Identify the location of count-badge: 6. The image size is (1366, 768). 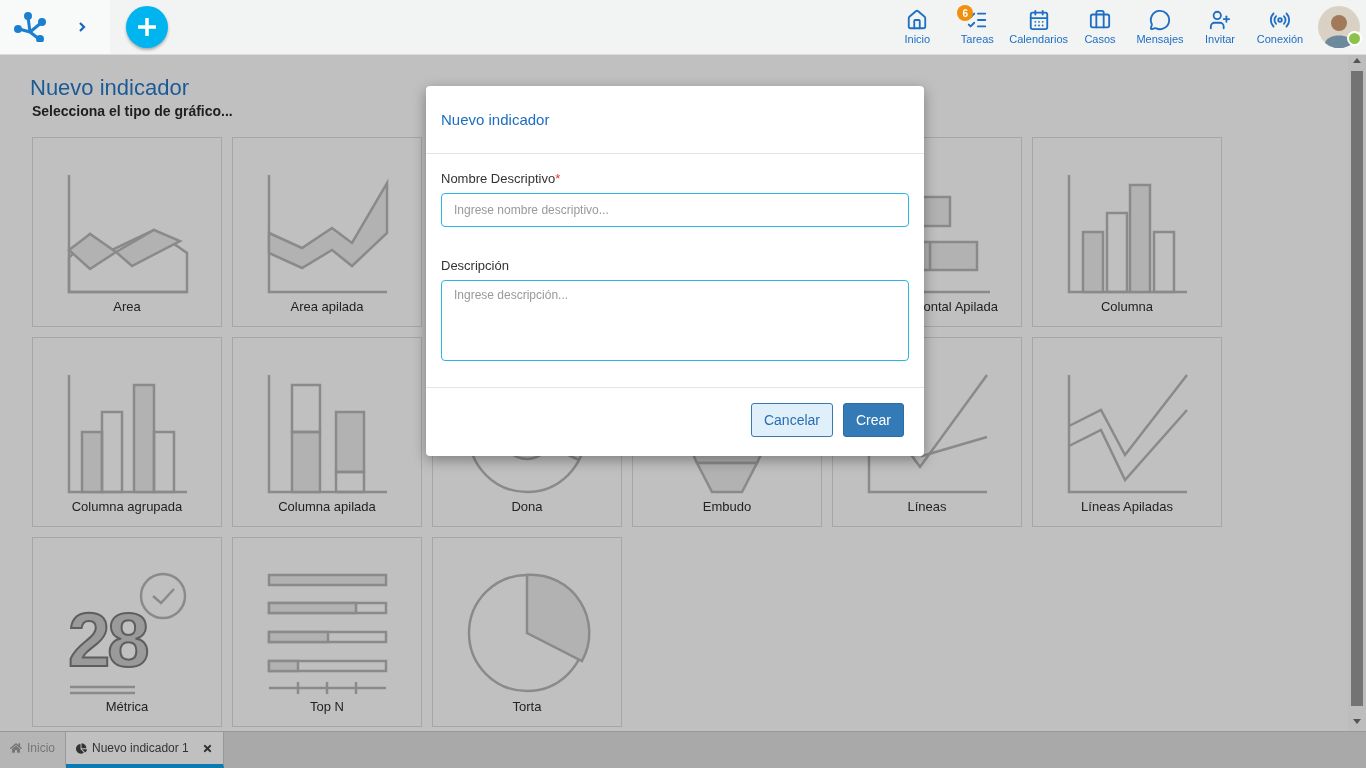
(965, 13).